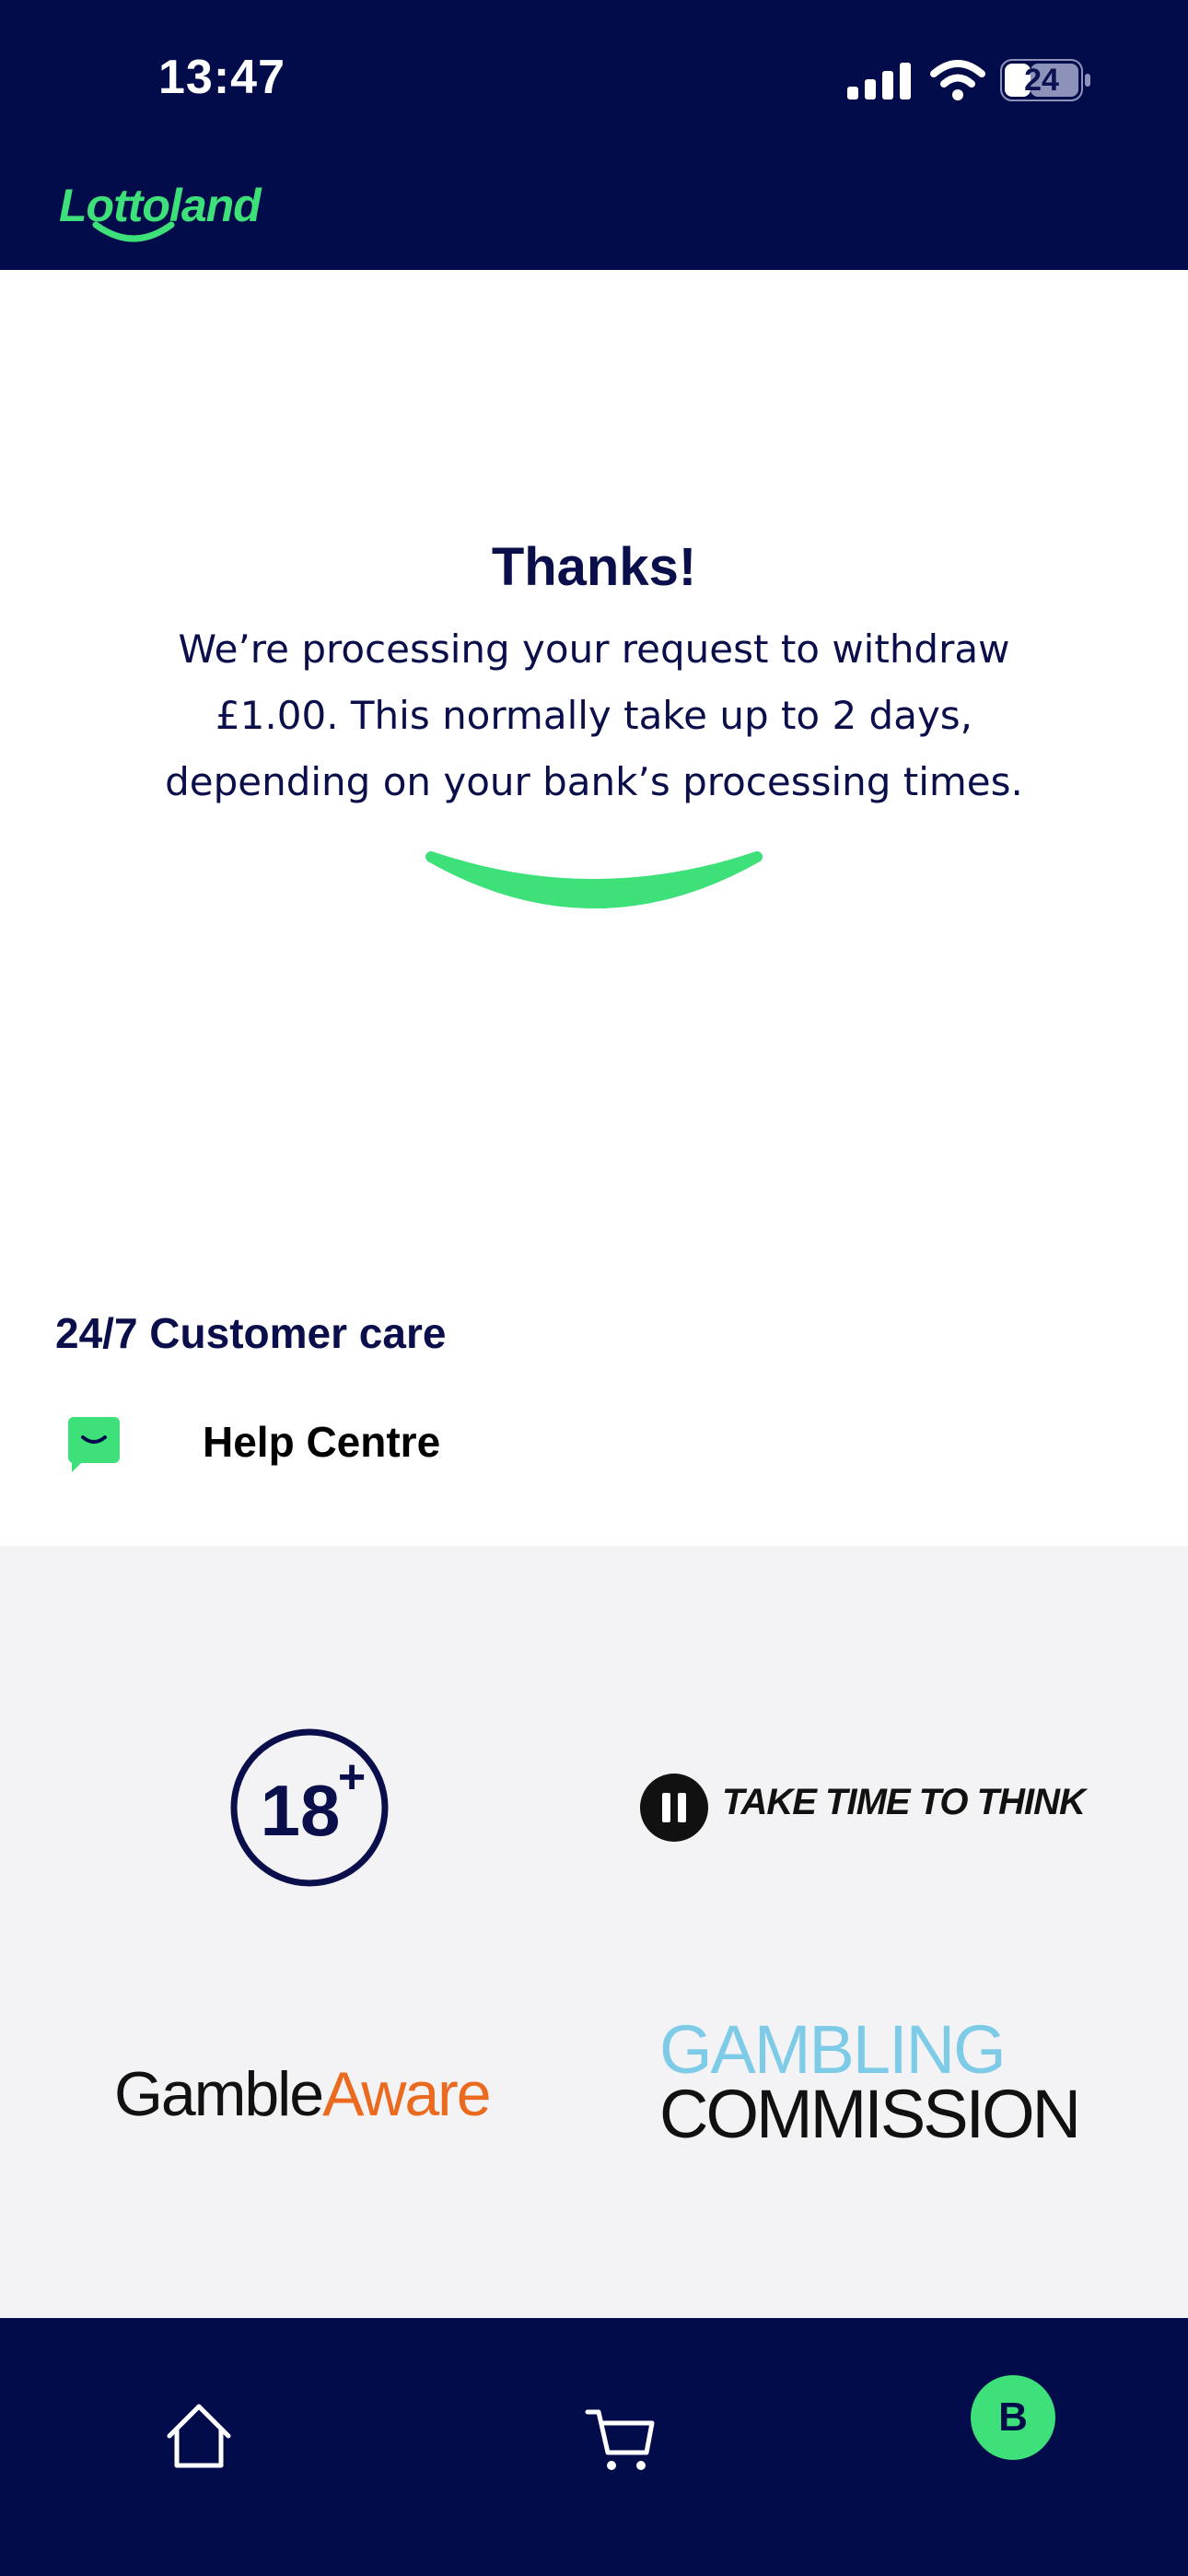 The width and height of the screenshot is (1188, 2576). Describe the element at coordinates (219, 2094) in the screenshot. I see `gamble-aware-part1: Gamble` at that location.